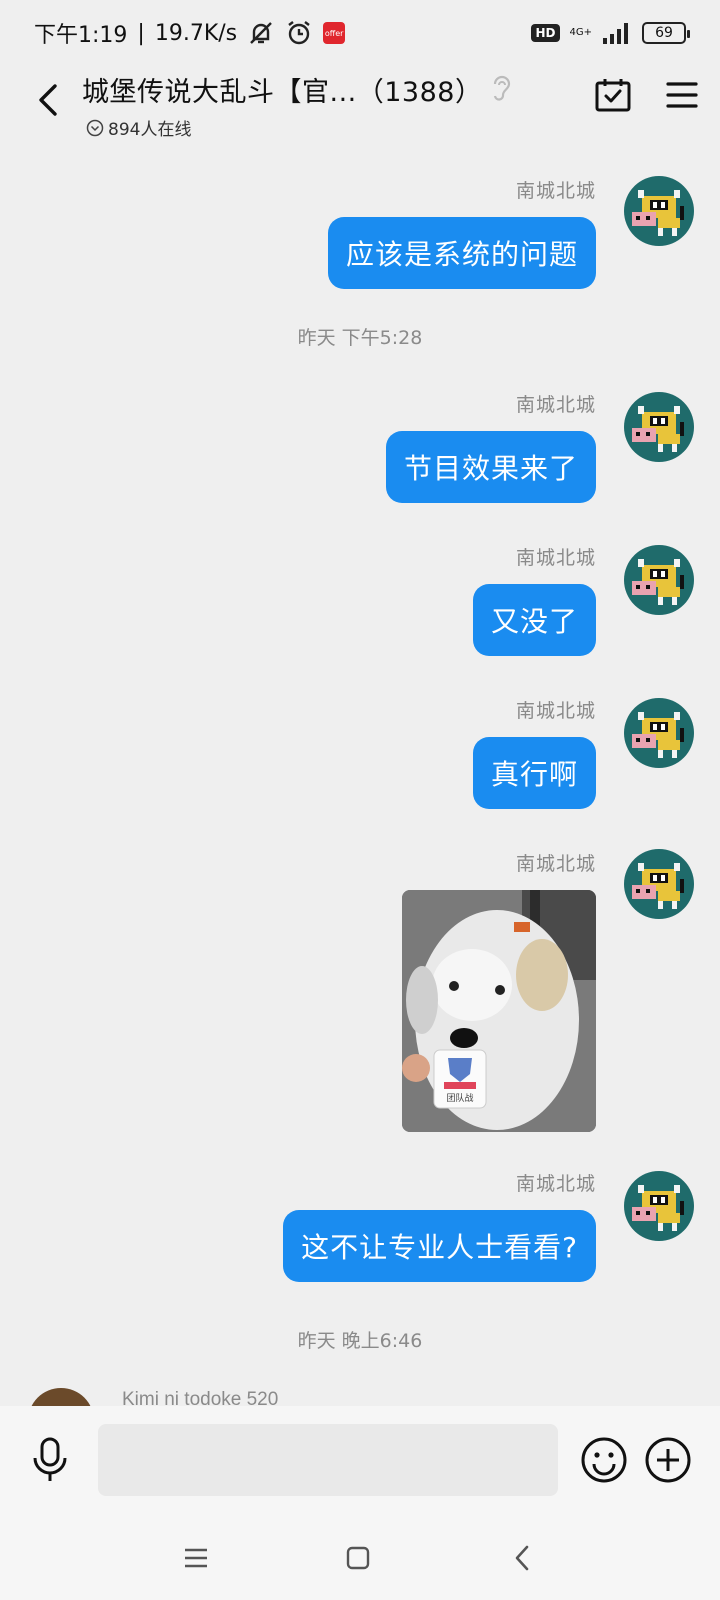 This screenshot has height=1600, width=720. Describe the element at coordinates (668, 1462) in the screenshot. I see `add-icon` at that location.